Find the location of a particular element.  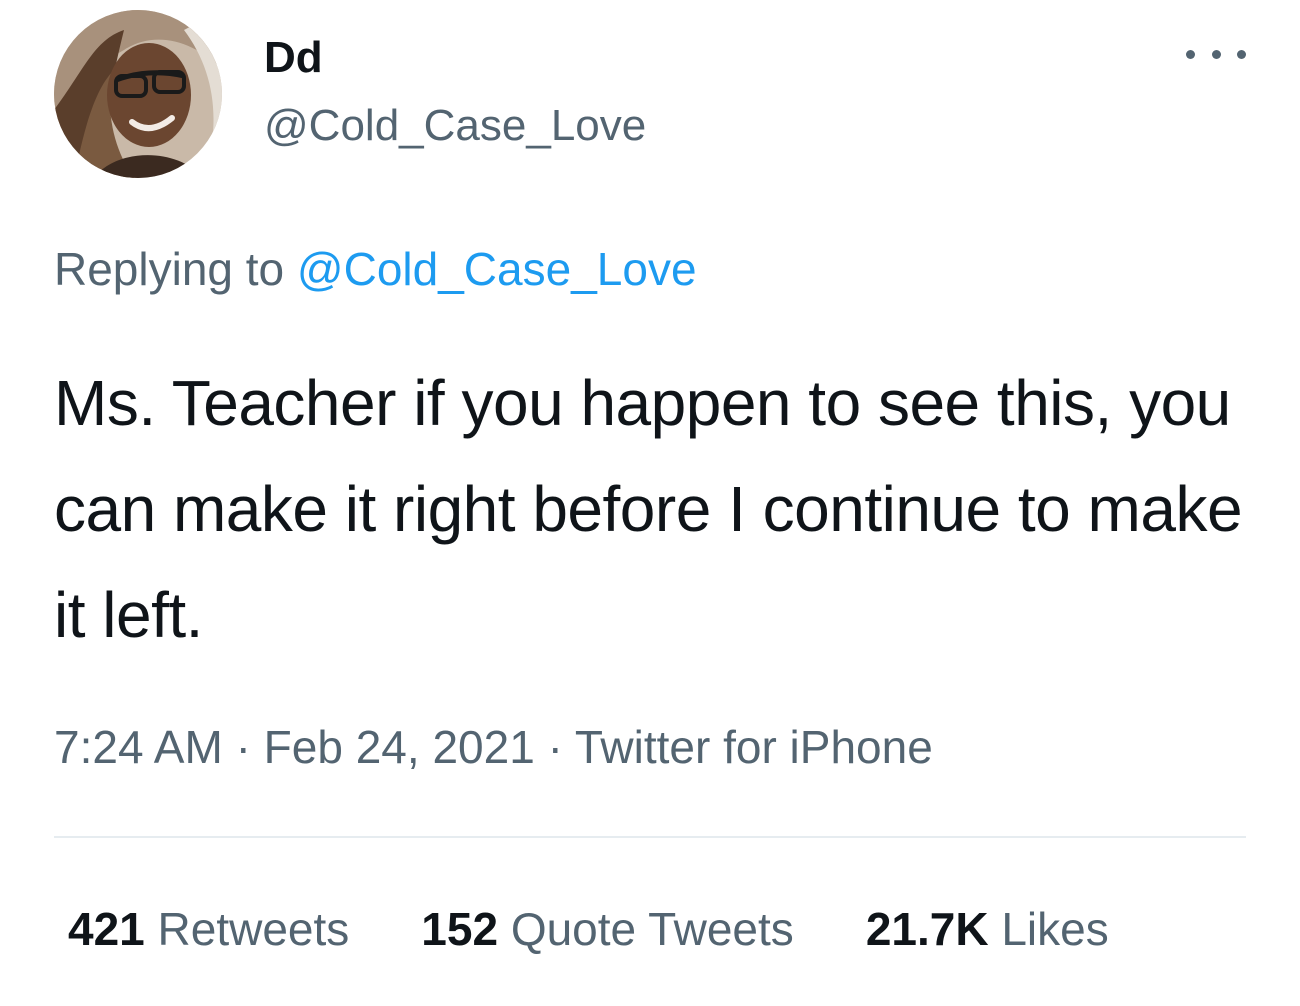

tweet-time: 7:24 AM is located at coordinates (138, 747).